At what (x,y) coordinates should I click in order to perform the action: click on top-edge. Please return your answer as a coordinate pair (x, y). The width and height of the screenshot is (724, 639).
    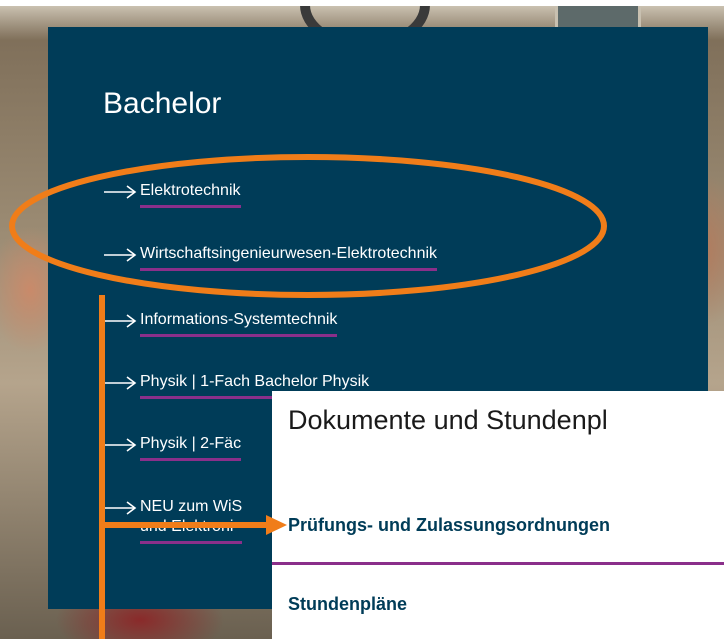
    Looking at the image, I should click on (362, 3).